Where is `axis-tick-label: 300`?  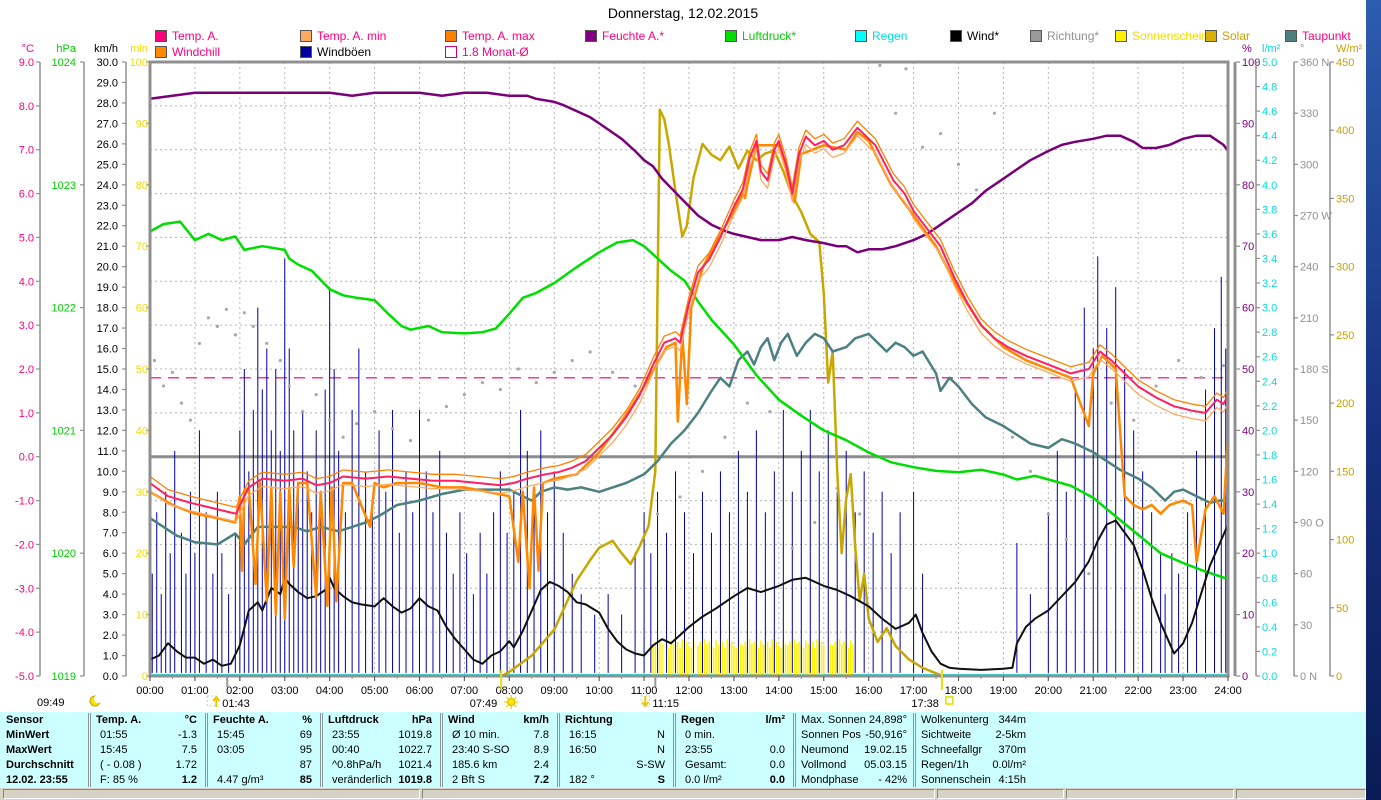
axis-tick-label: 300 is located at coordinates (1345, 268).